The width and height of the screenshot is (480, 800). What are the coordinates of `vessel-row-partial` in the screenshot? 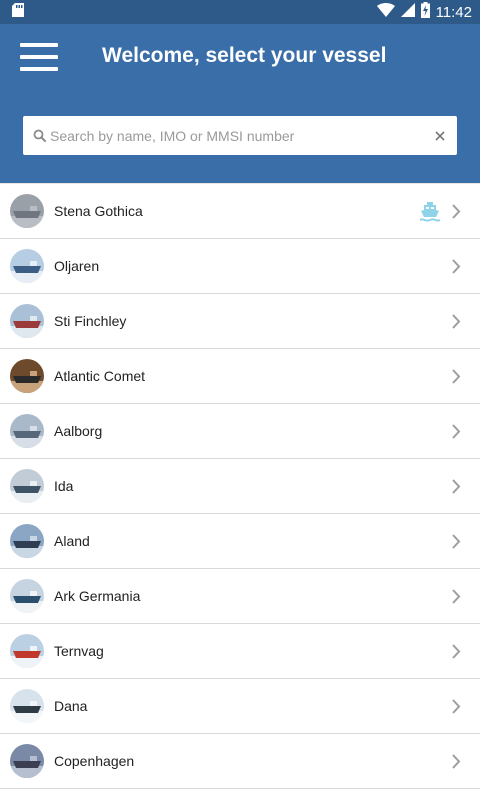 It's located at (240, 794).